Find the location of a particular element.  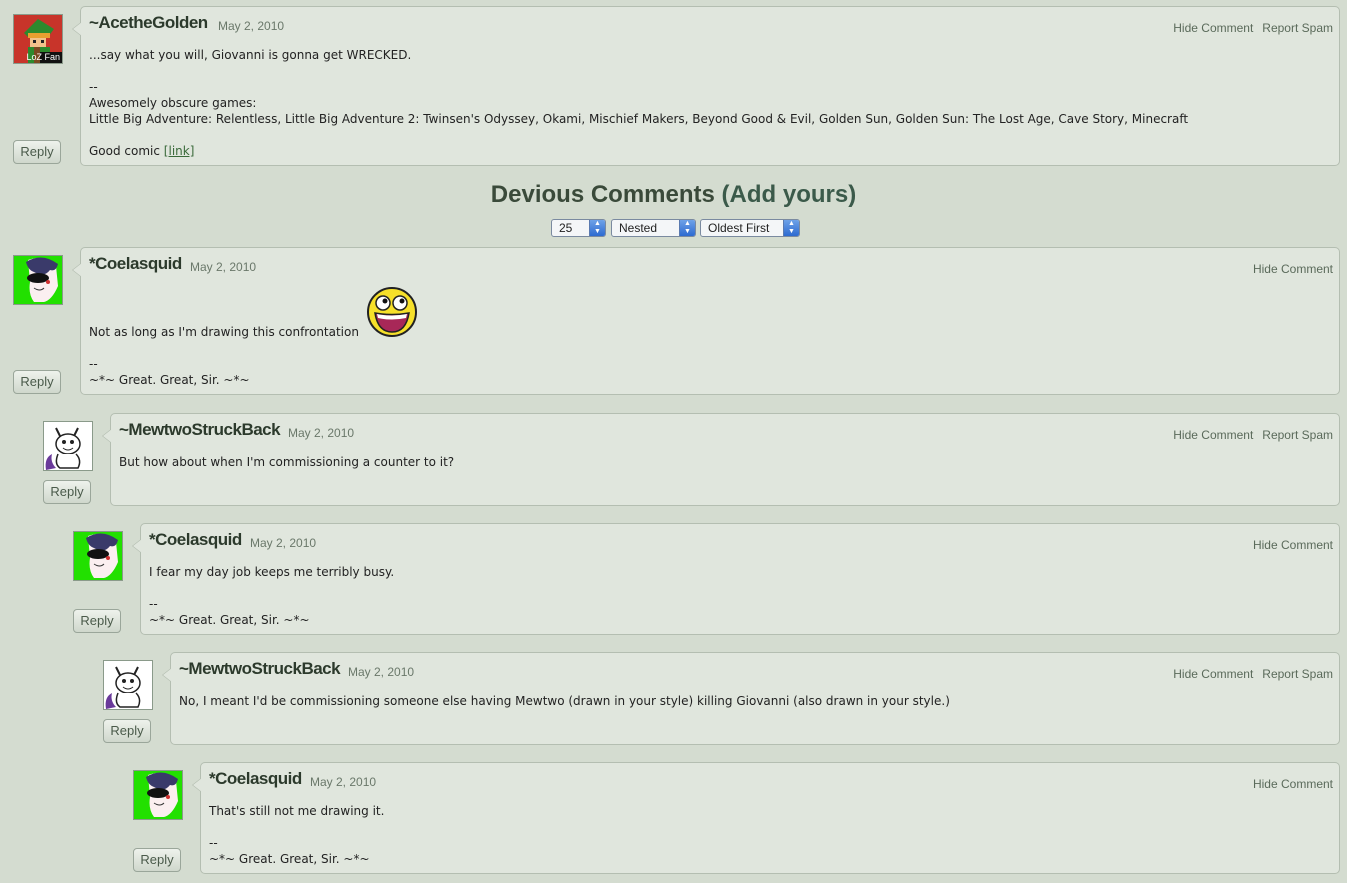

comment-author: ~AcetheGolden is located at coordinates (148, 23).